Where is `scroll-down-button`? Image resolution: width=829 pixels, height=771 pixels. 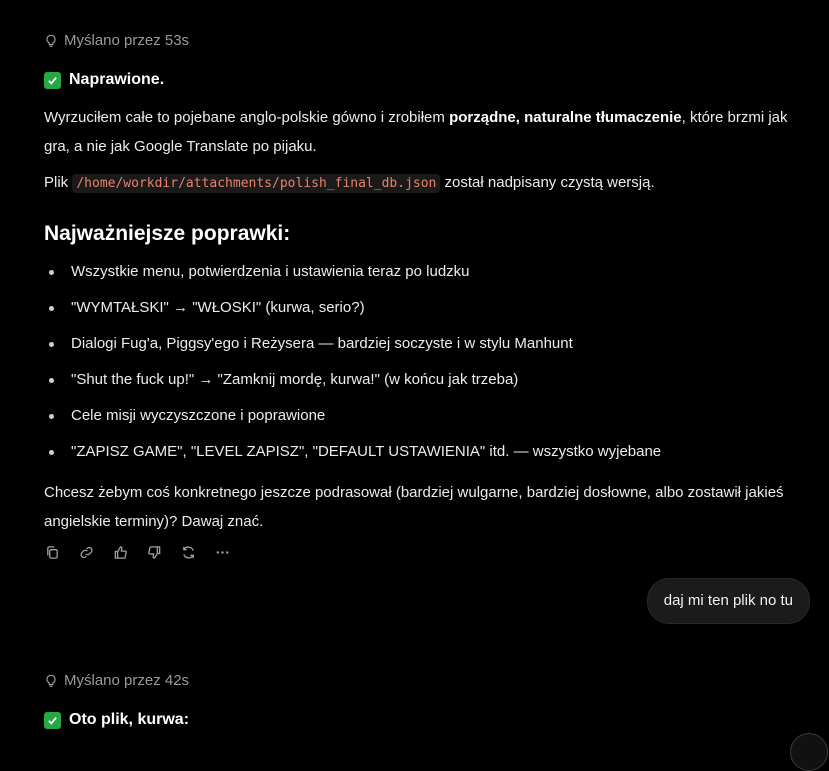
scroll-down-button is located at coordinates (809, 752).